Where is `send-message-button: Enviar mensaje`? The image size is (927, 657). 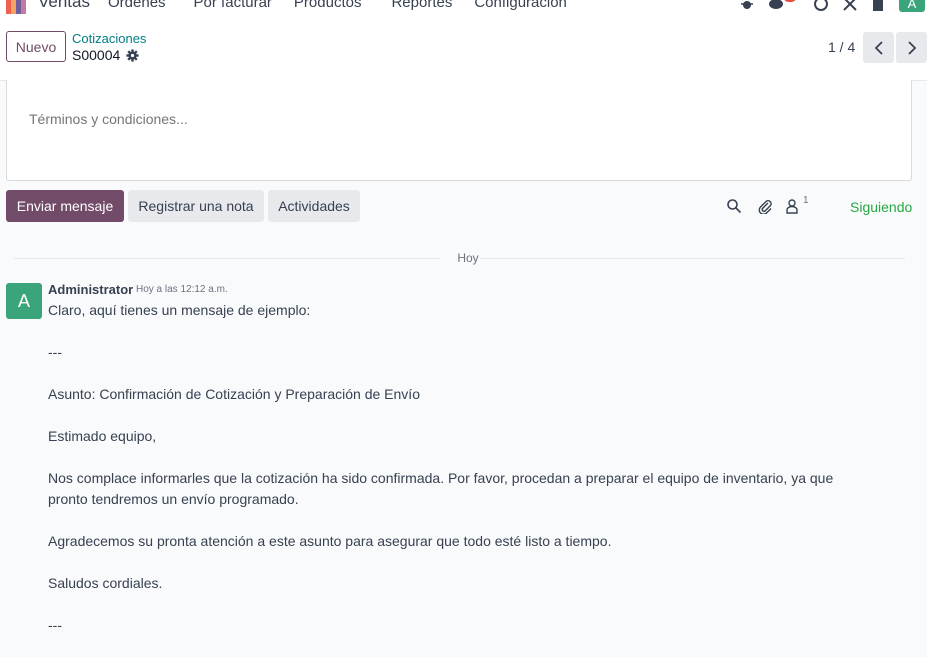 send-message-button: Enviar mensaje is located at coordinates (65, 206).